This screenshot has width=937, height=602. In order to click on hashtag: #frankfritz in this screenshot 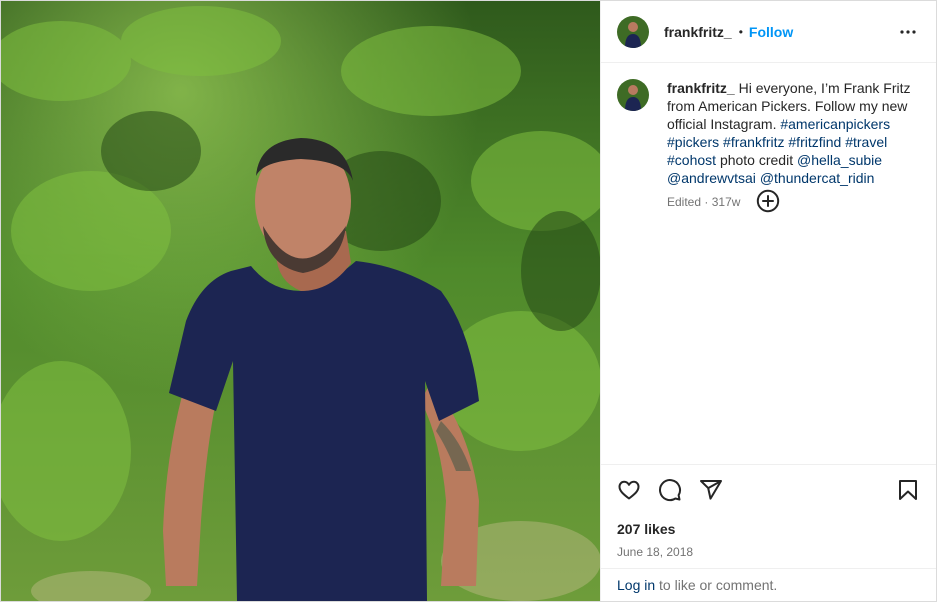, I will do `click(753, 142)`.